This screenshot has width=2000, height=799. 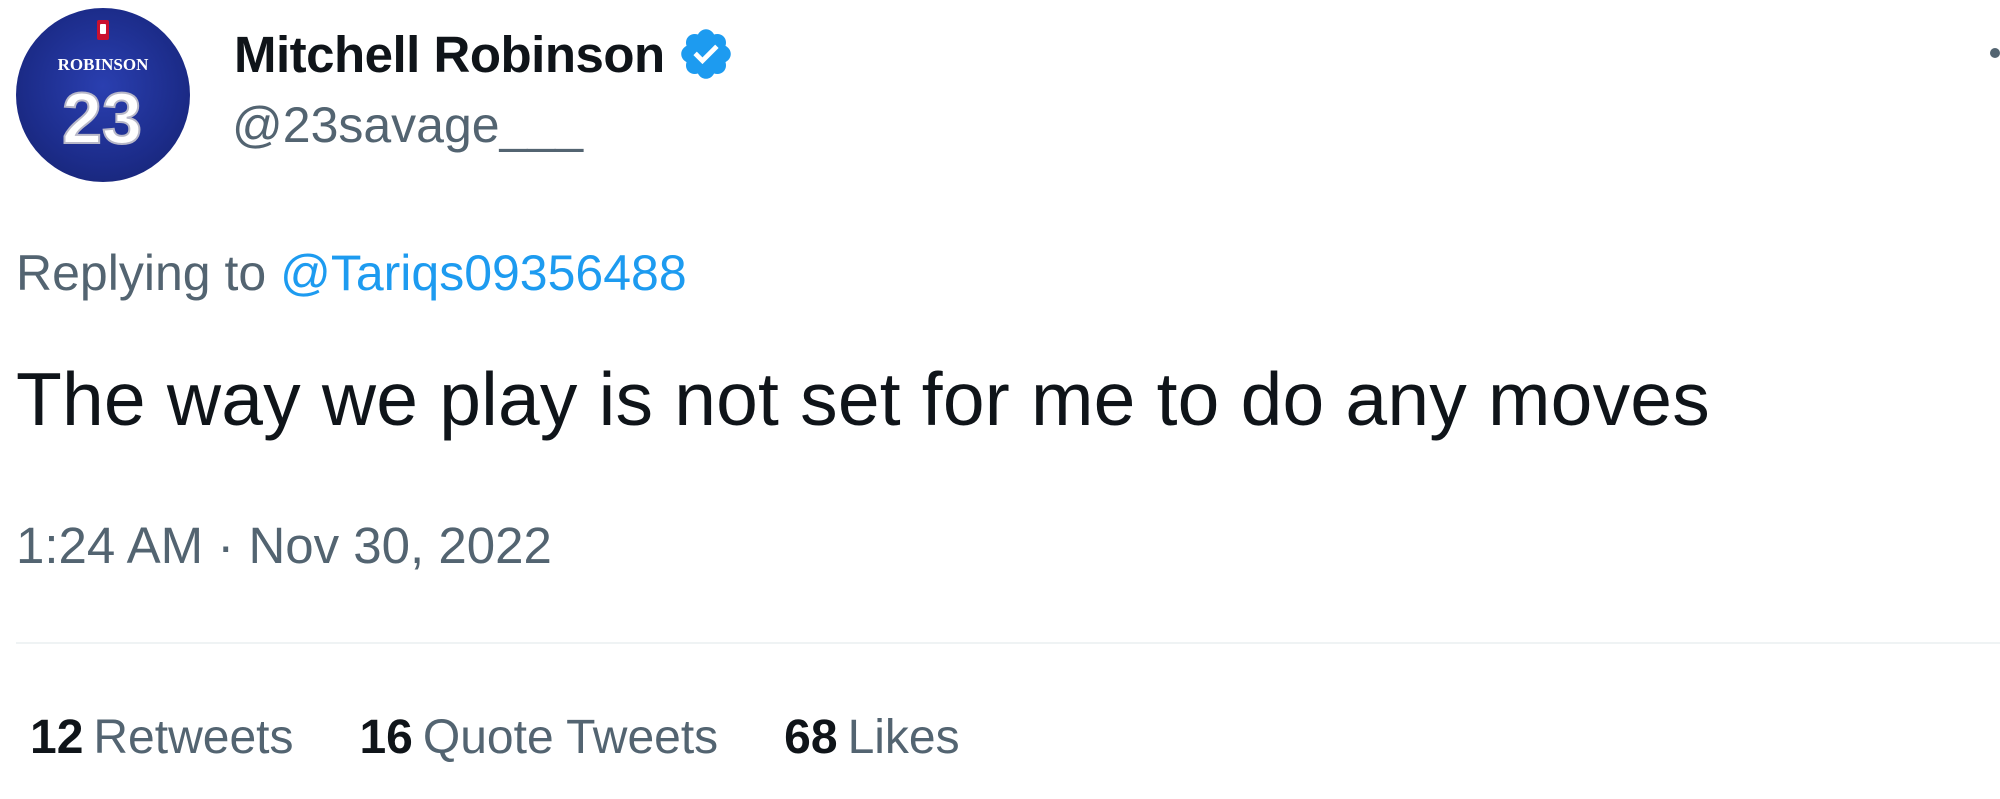 I want to click on quote-tweets-count: 16, so click(x=386, y=737).